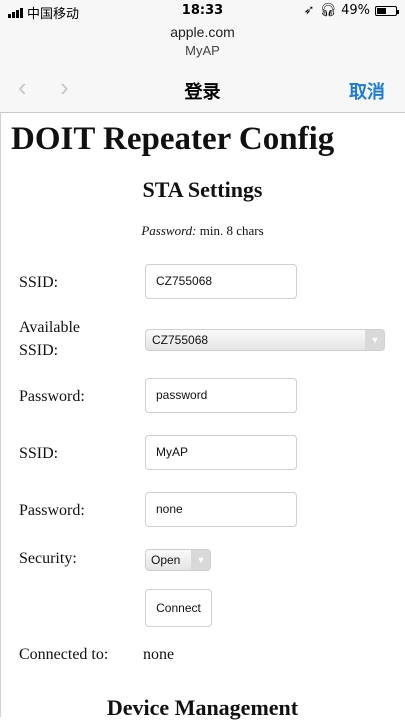 This screenshot has width=405, height=721. I want to click on ap-ssid-label: SSID:, so click(39, 453).